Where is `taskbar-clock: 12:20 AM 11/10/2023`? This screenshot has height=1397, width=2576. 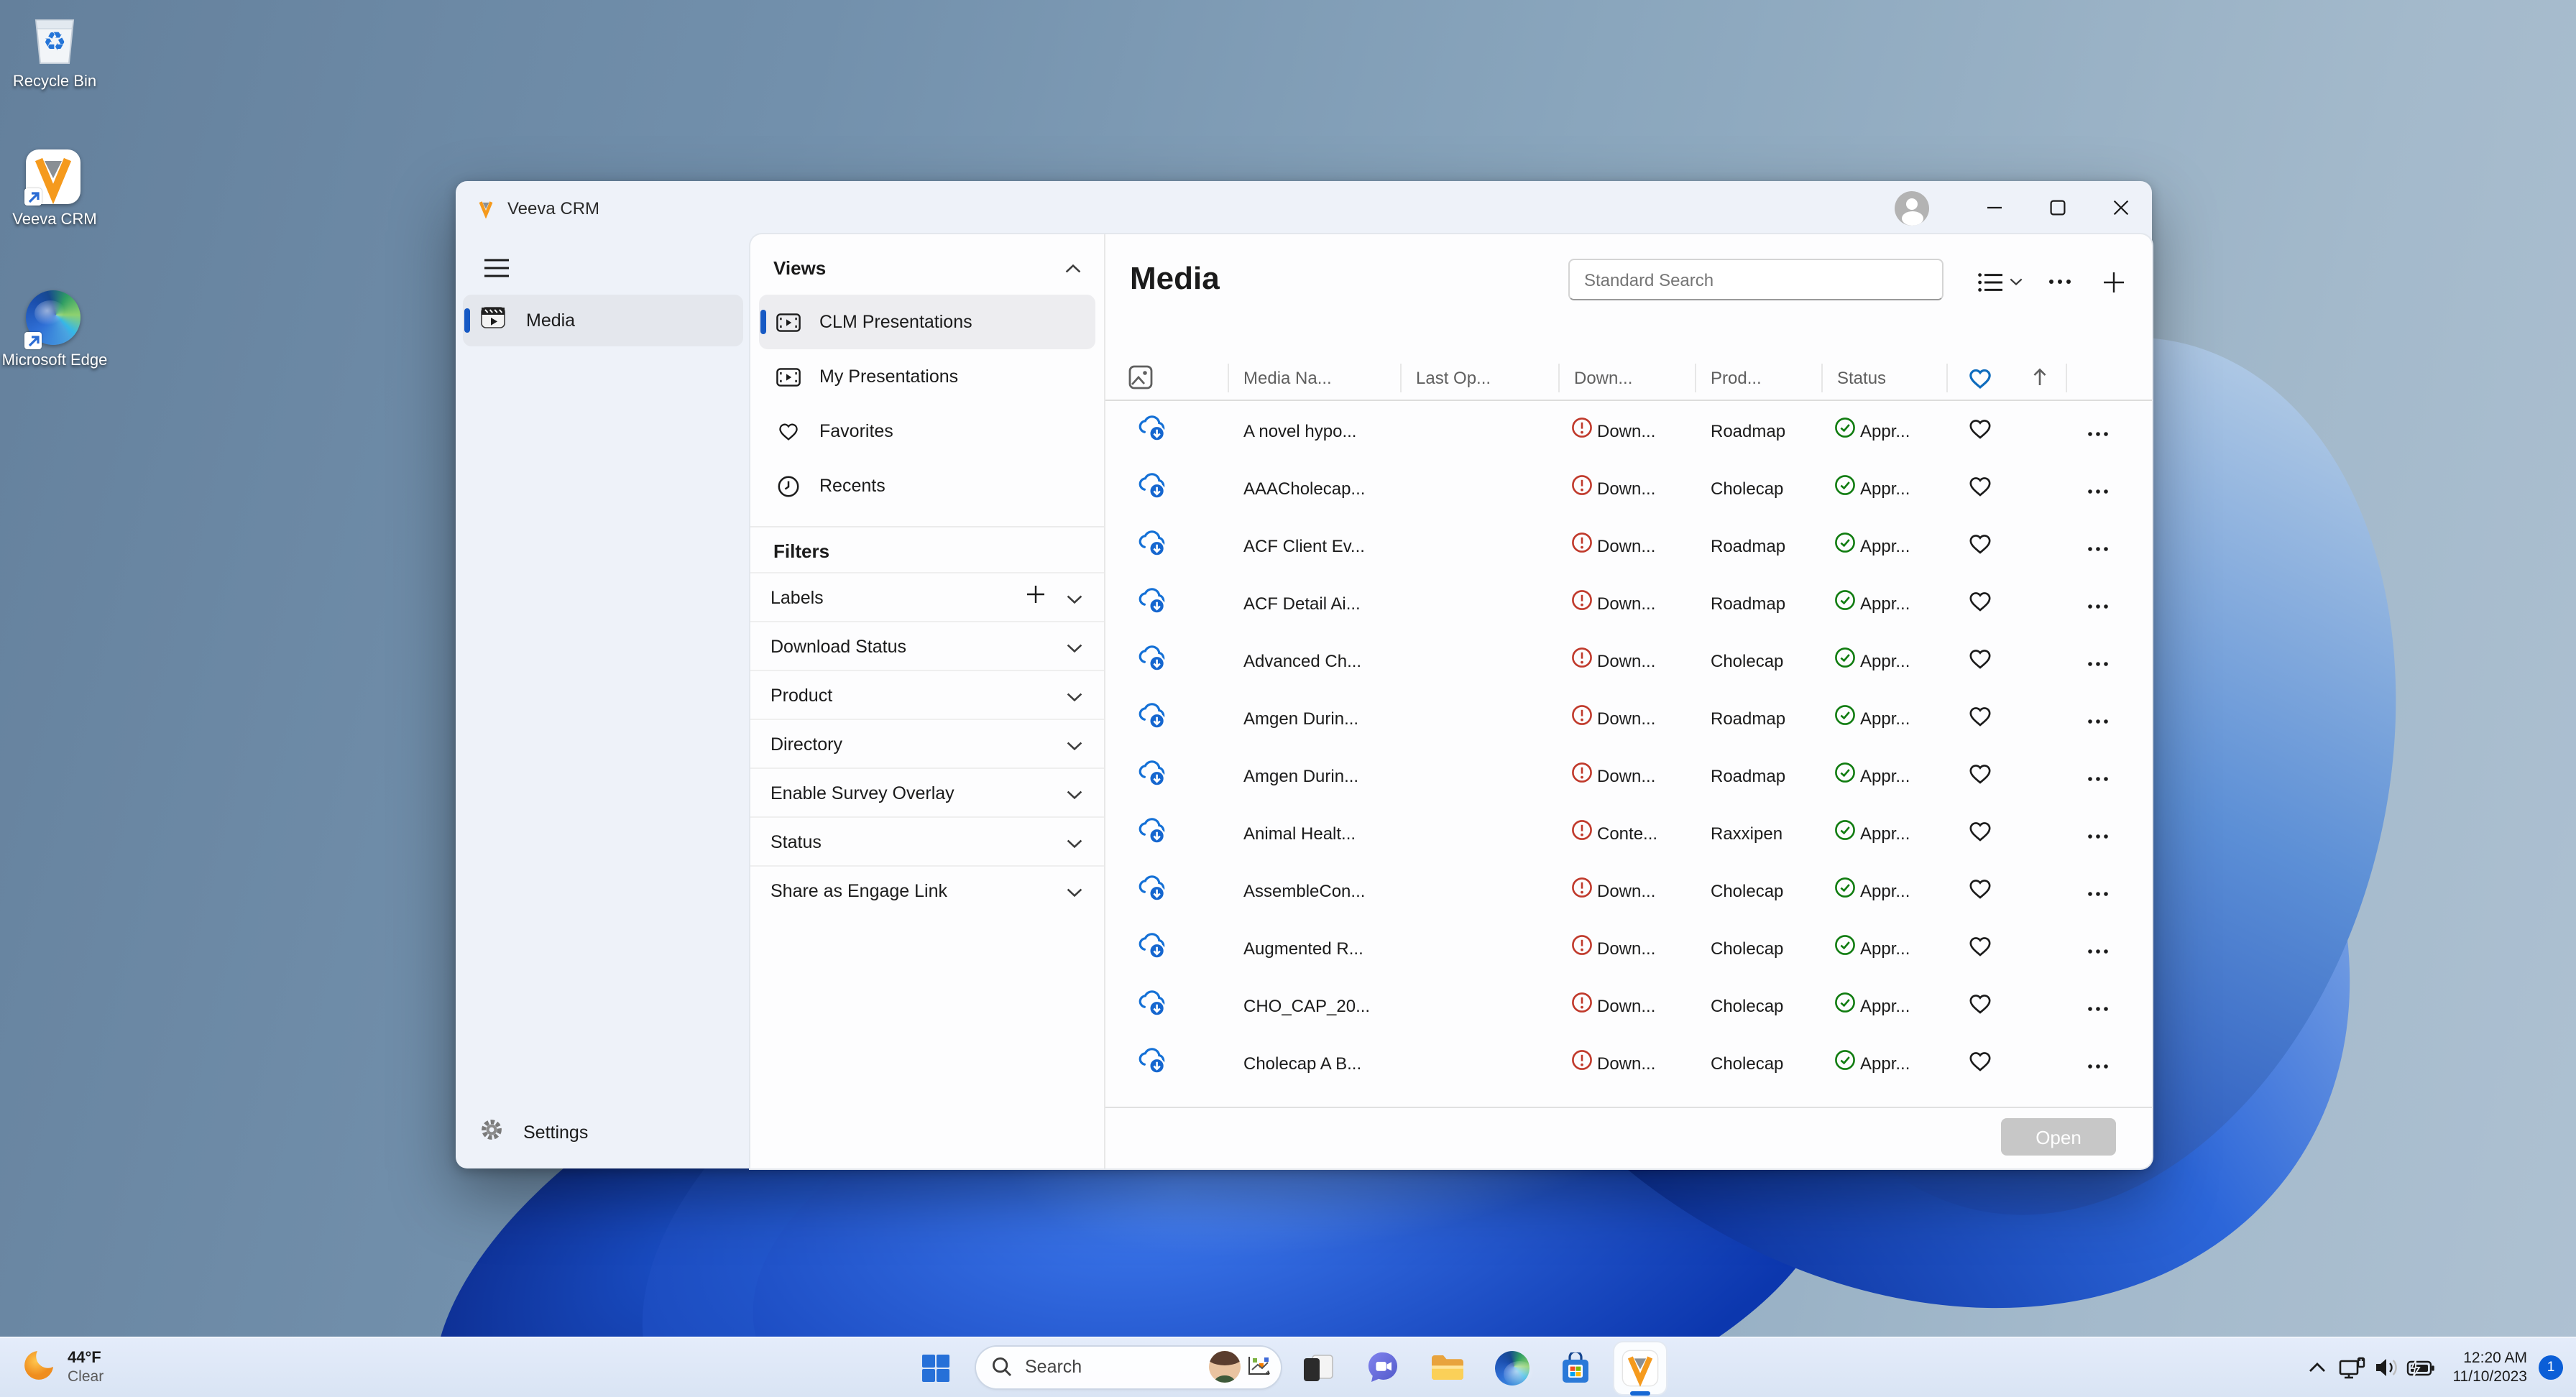
taskbar-clock: 12:20 AM 11/10/2023 is located at coordinates (2489, 1367).